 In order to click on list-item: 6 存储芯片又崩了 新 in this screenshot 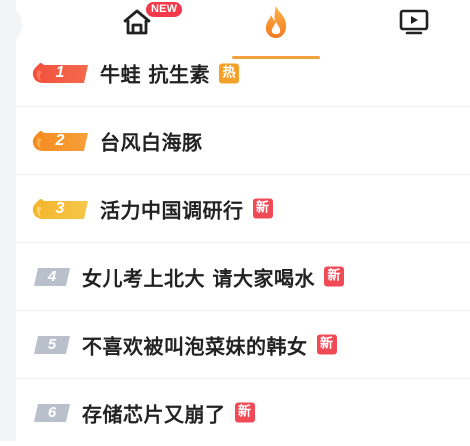, I will do `click(243, 412)`.